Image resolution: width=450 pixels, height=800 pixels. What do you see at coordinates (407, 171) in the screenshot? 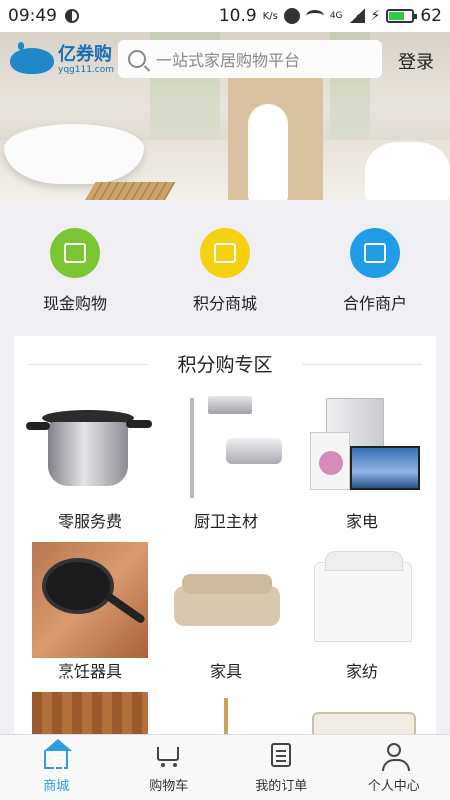
I see `banner-toilet` at bounding box center [407, 171].